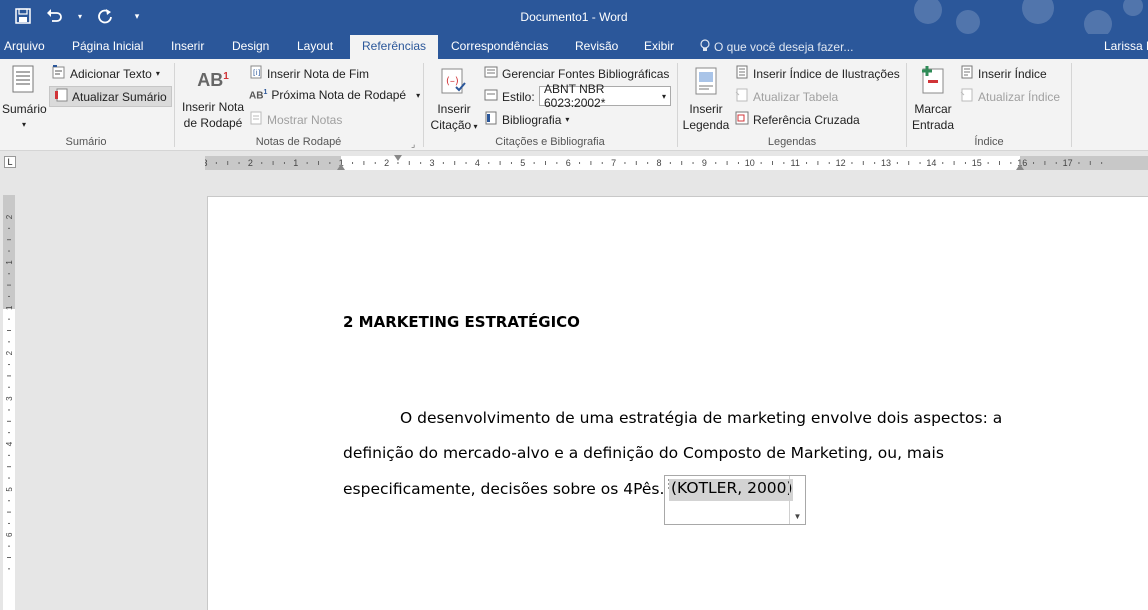  I want to click on inserir-legenda-button: Inserir Legenda, so click(706, 100).